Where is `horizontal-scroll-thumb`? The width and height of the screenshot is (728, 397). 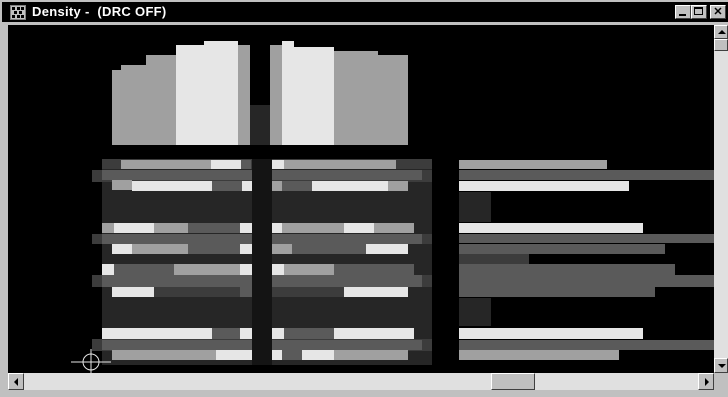 horizontal-scroll-thumb is located at coordinates (513, 381).